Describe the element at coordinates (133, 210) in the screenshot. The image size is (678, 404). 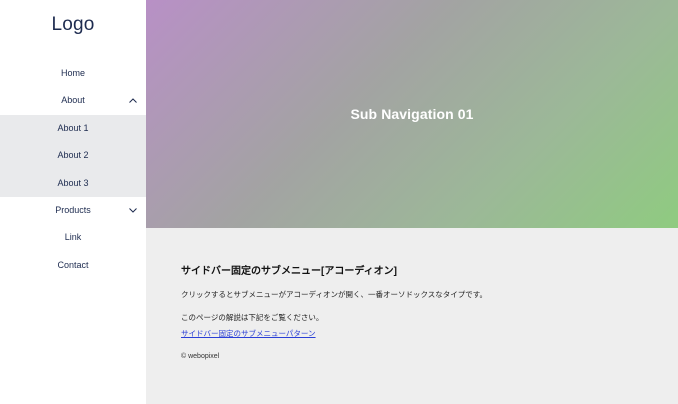
I see `chevron-down-icon` at that location.